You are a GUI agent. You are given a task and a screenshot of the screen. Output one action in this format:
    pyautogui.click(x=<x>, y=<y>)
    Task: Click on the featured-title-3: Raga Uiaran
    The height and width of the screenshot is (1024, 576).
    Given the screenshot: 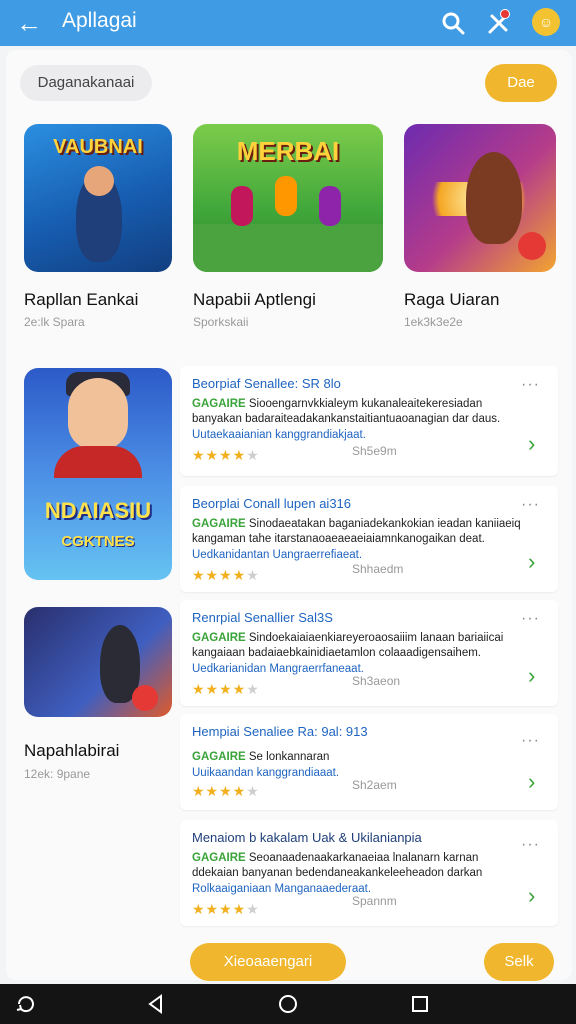 What is the action you would take?
    pyautogui.click(x=451, y=300)
    